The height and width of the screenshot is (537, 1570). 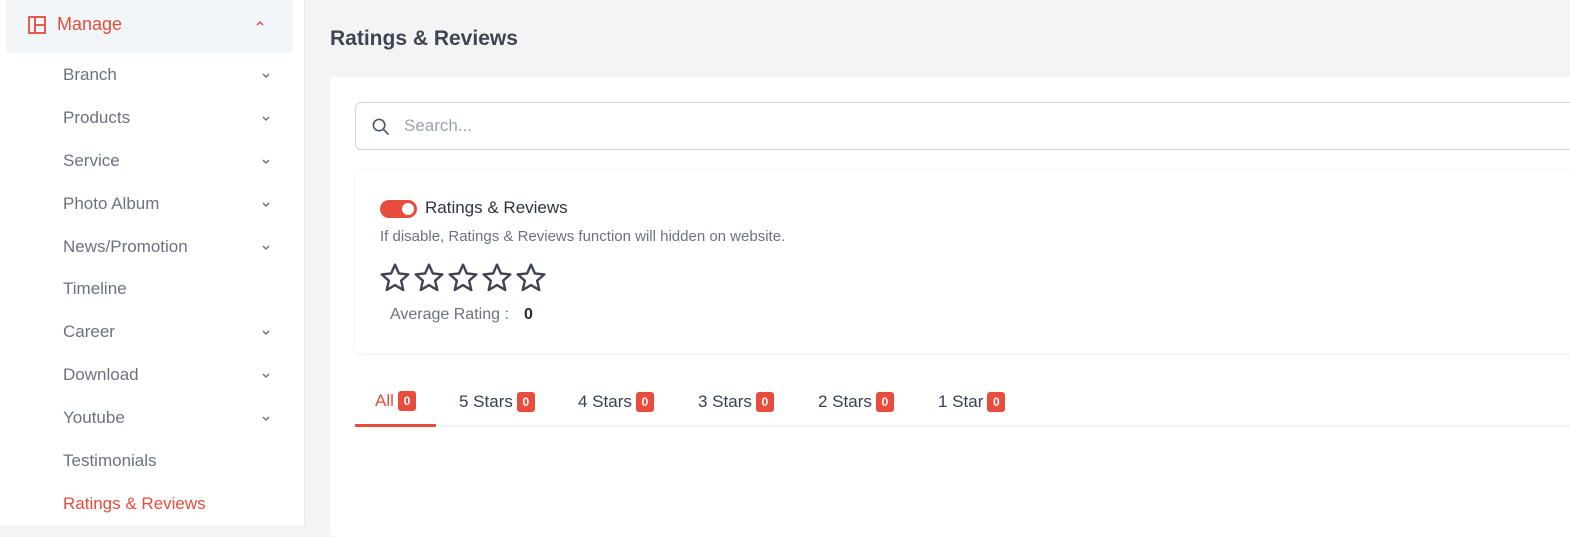 What do you see at coordinates (496, 207) in the screenshot?
I see `toggle-label: Ratings & Reviews` at bounding box center [496, 207].